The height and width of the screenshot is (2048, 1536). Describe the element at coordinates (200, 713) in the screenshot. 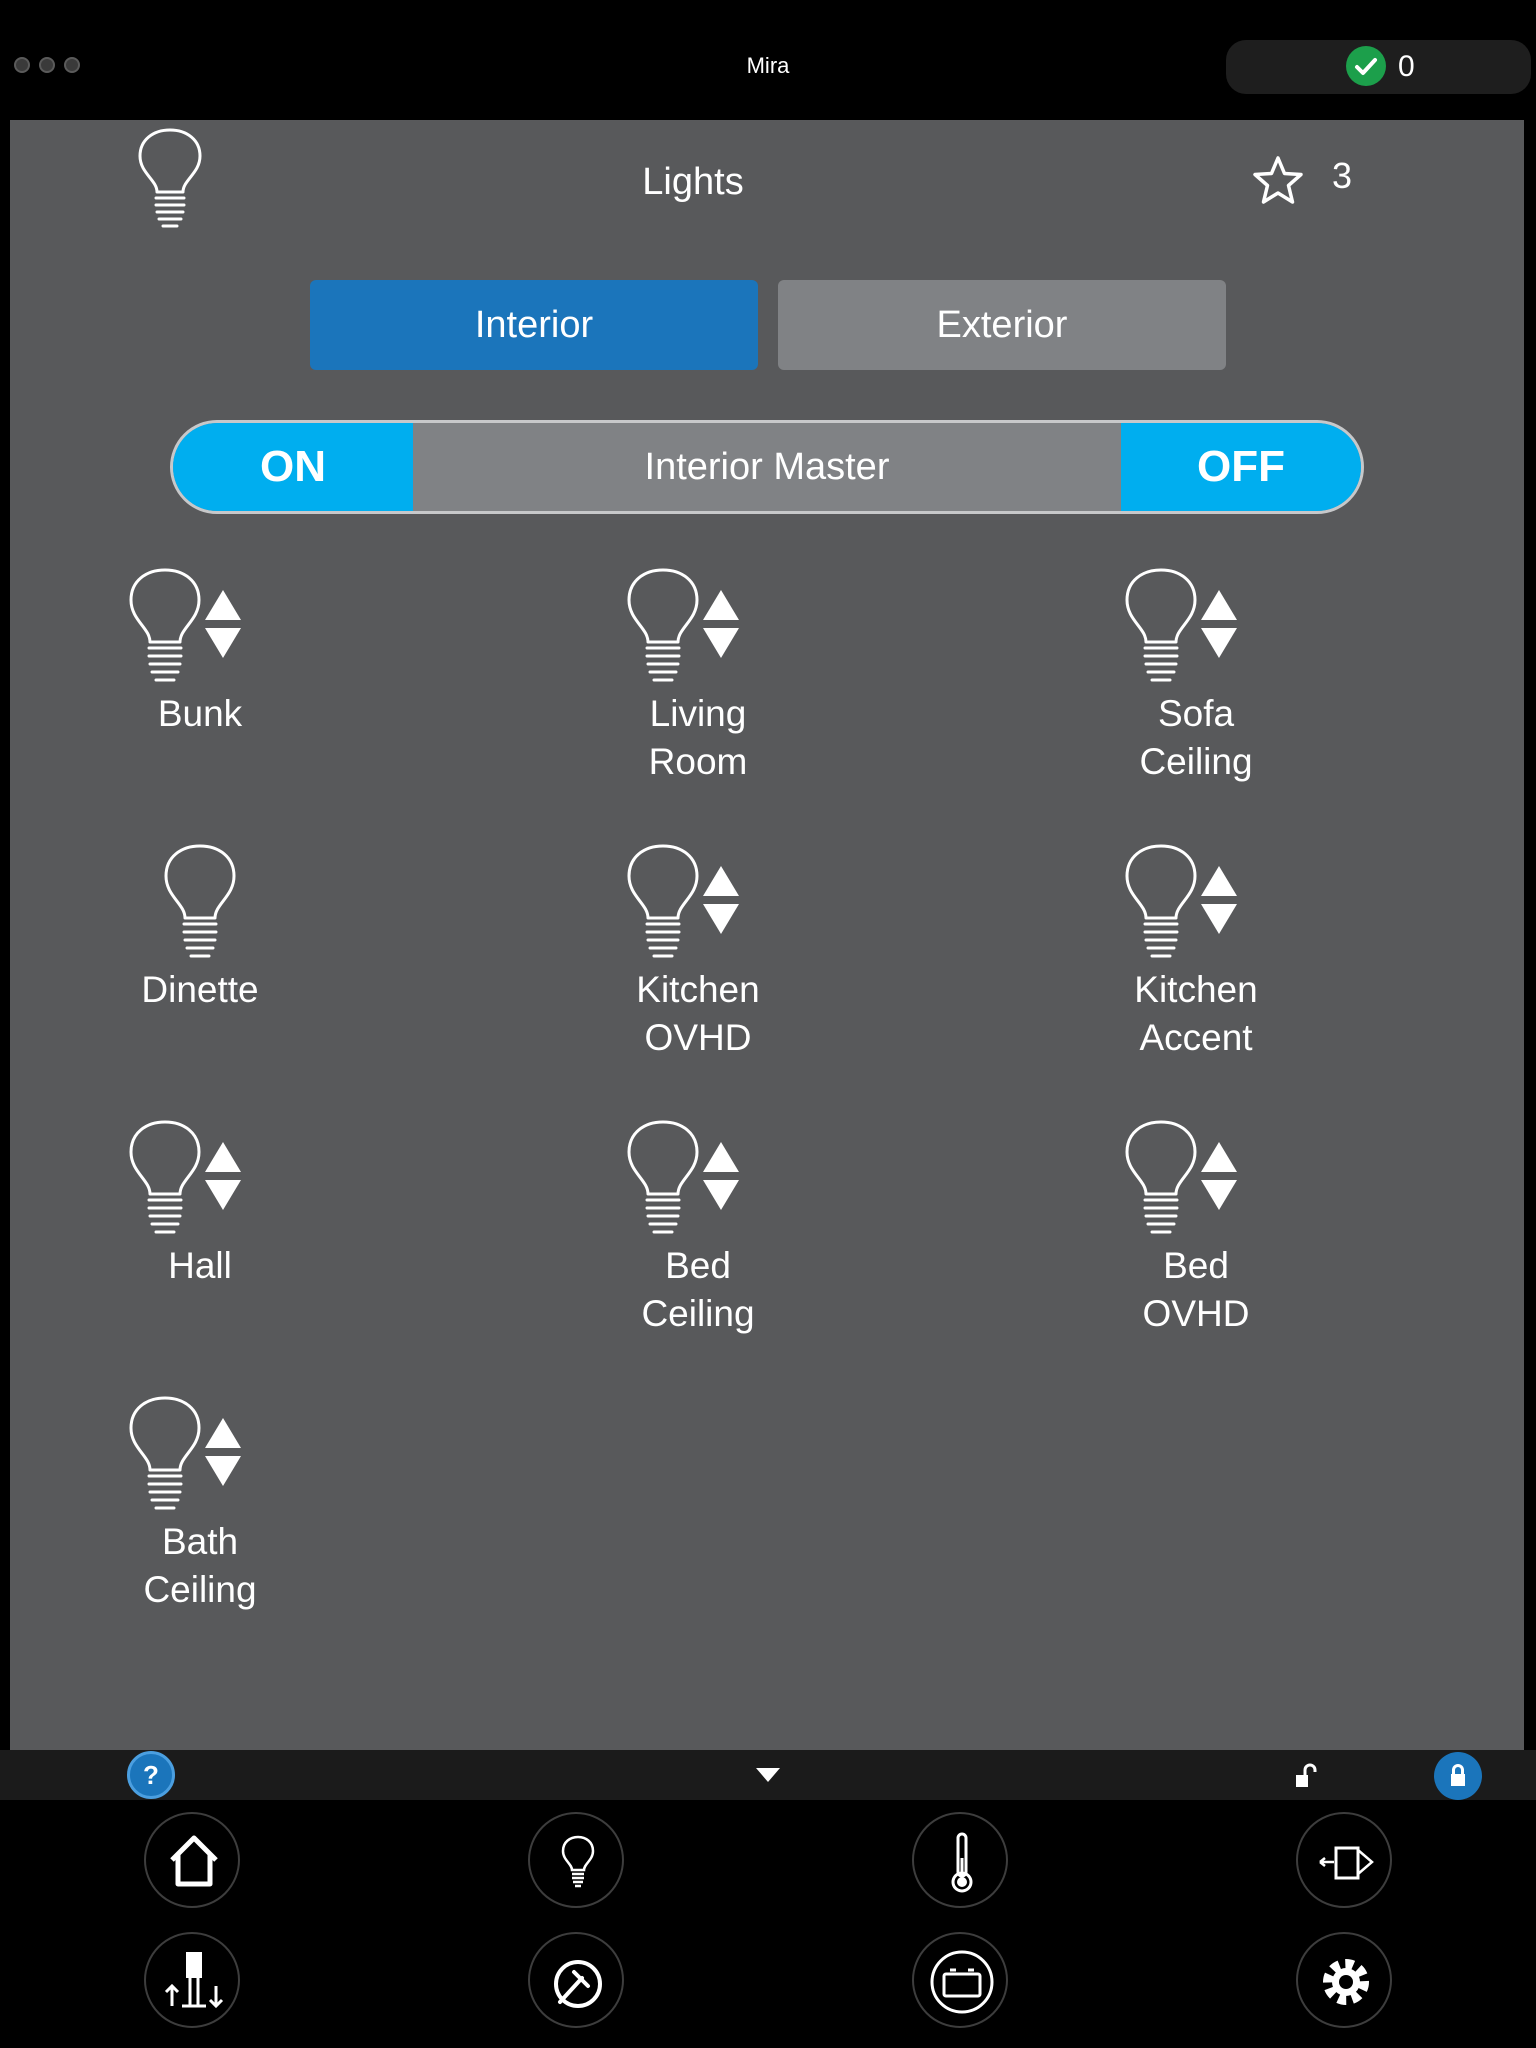

I see `light-name: Bunk` at that location.